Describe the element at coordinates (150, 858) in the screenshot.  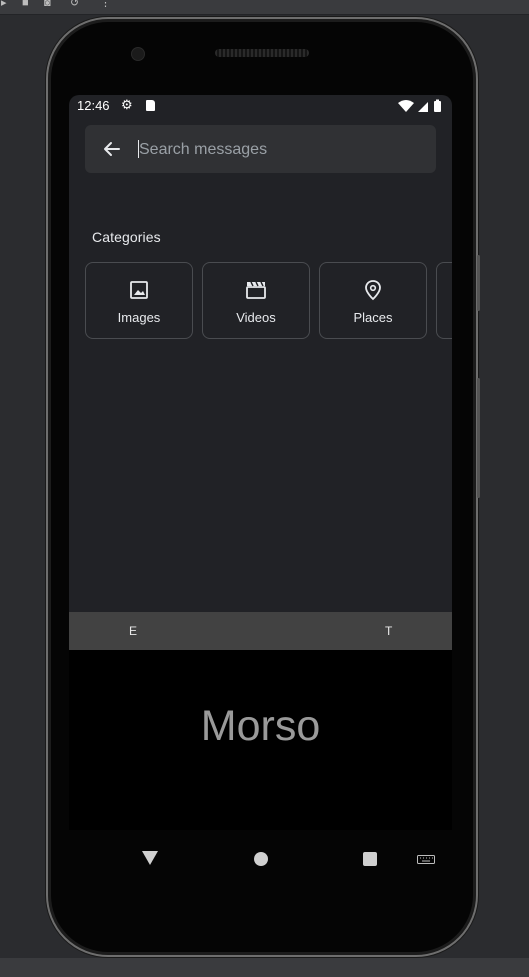
I see `nav-back-icon` at that location.